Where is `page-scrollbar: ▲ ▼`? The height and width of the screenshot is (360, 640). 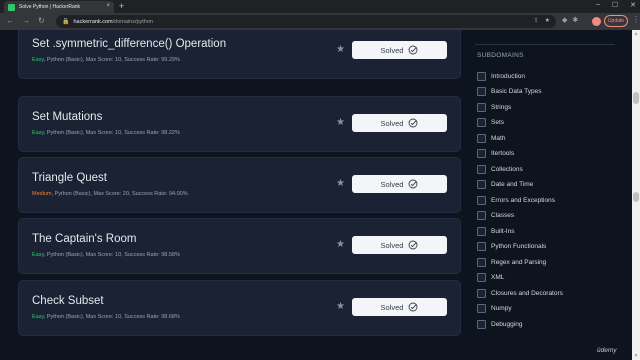
page-scrollbar: ▲ ▼ is located at coordinates (636, 195).